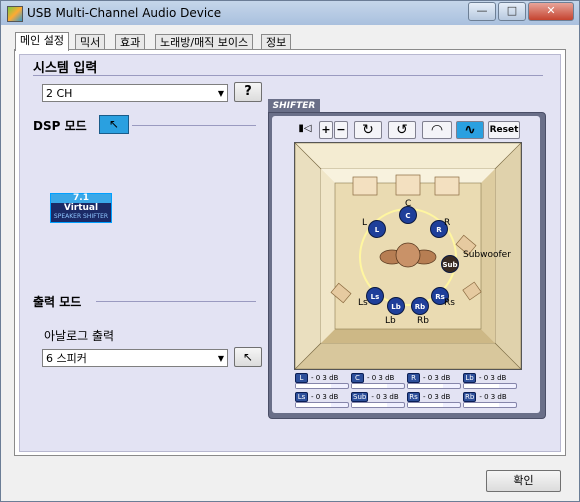 The width and height of the screenshot is (580, 502). Describe the element at coordinates (402, 130) in the screenshot. I see `rotate-counterclockwise-button: ↺` at that location.